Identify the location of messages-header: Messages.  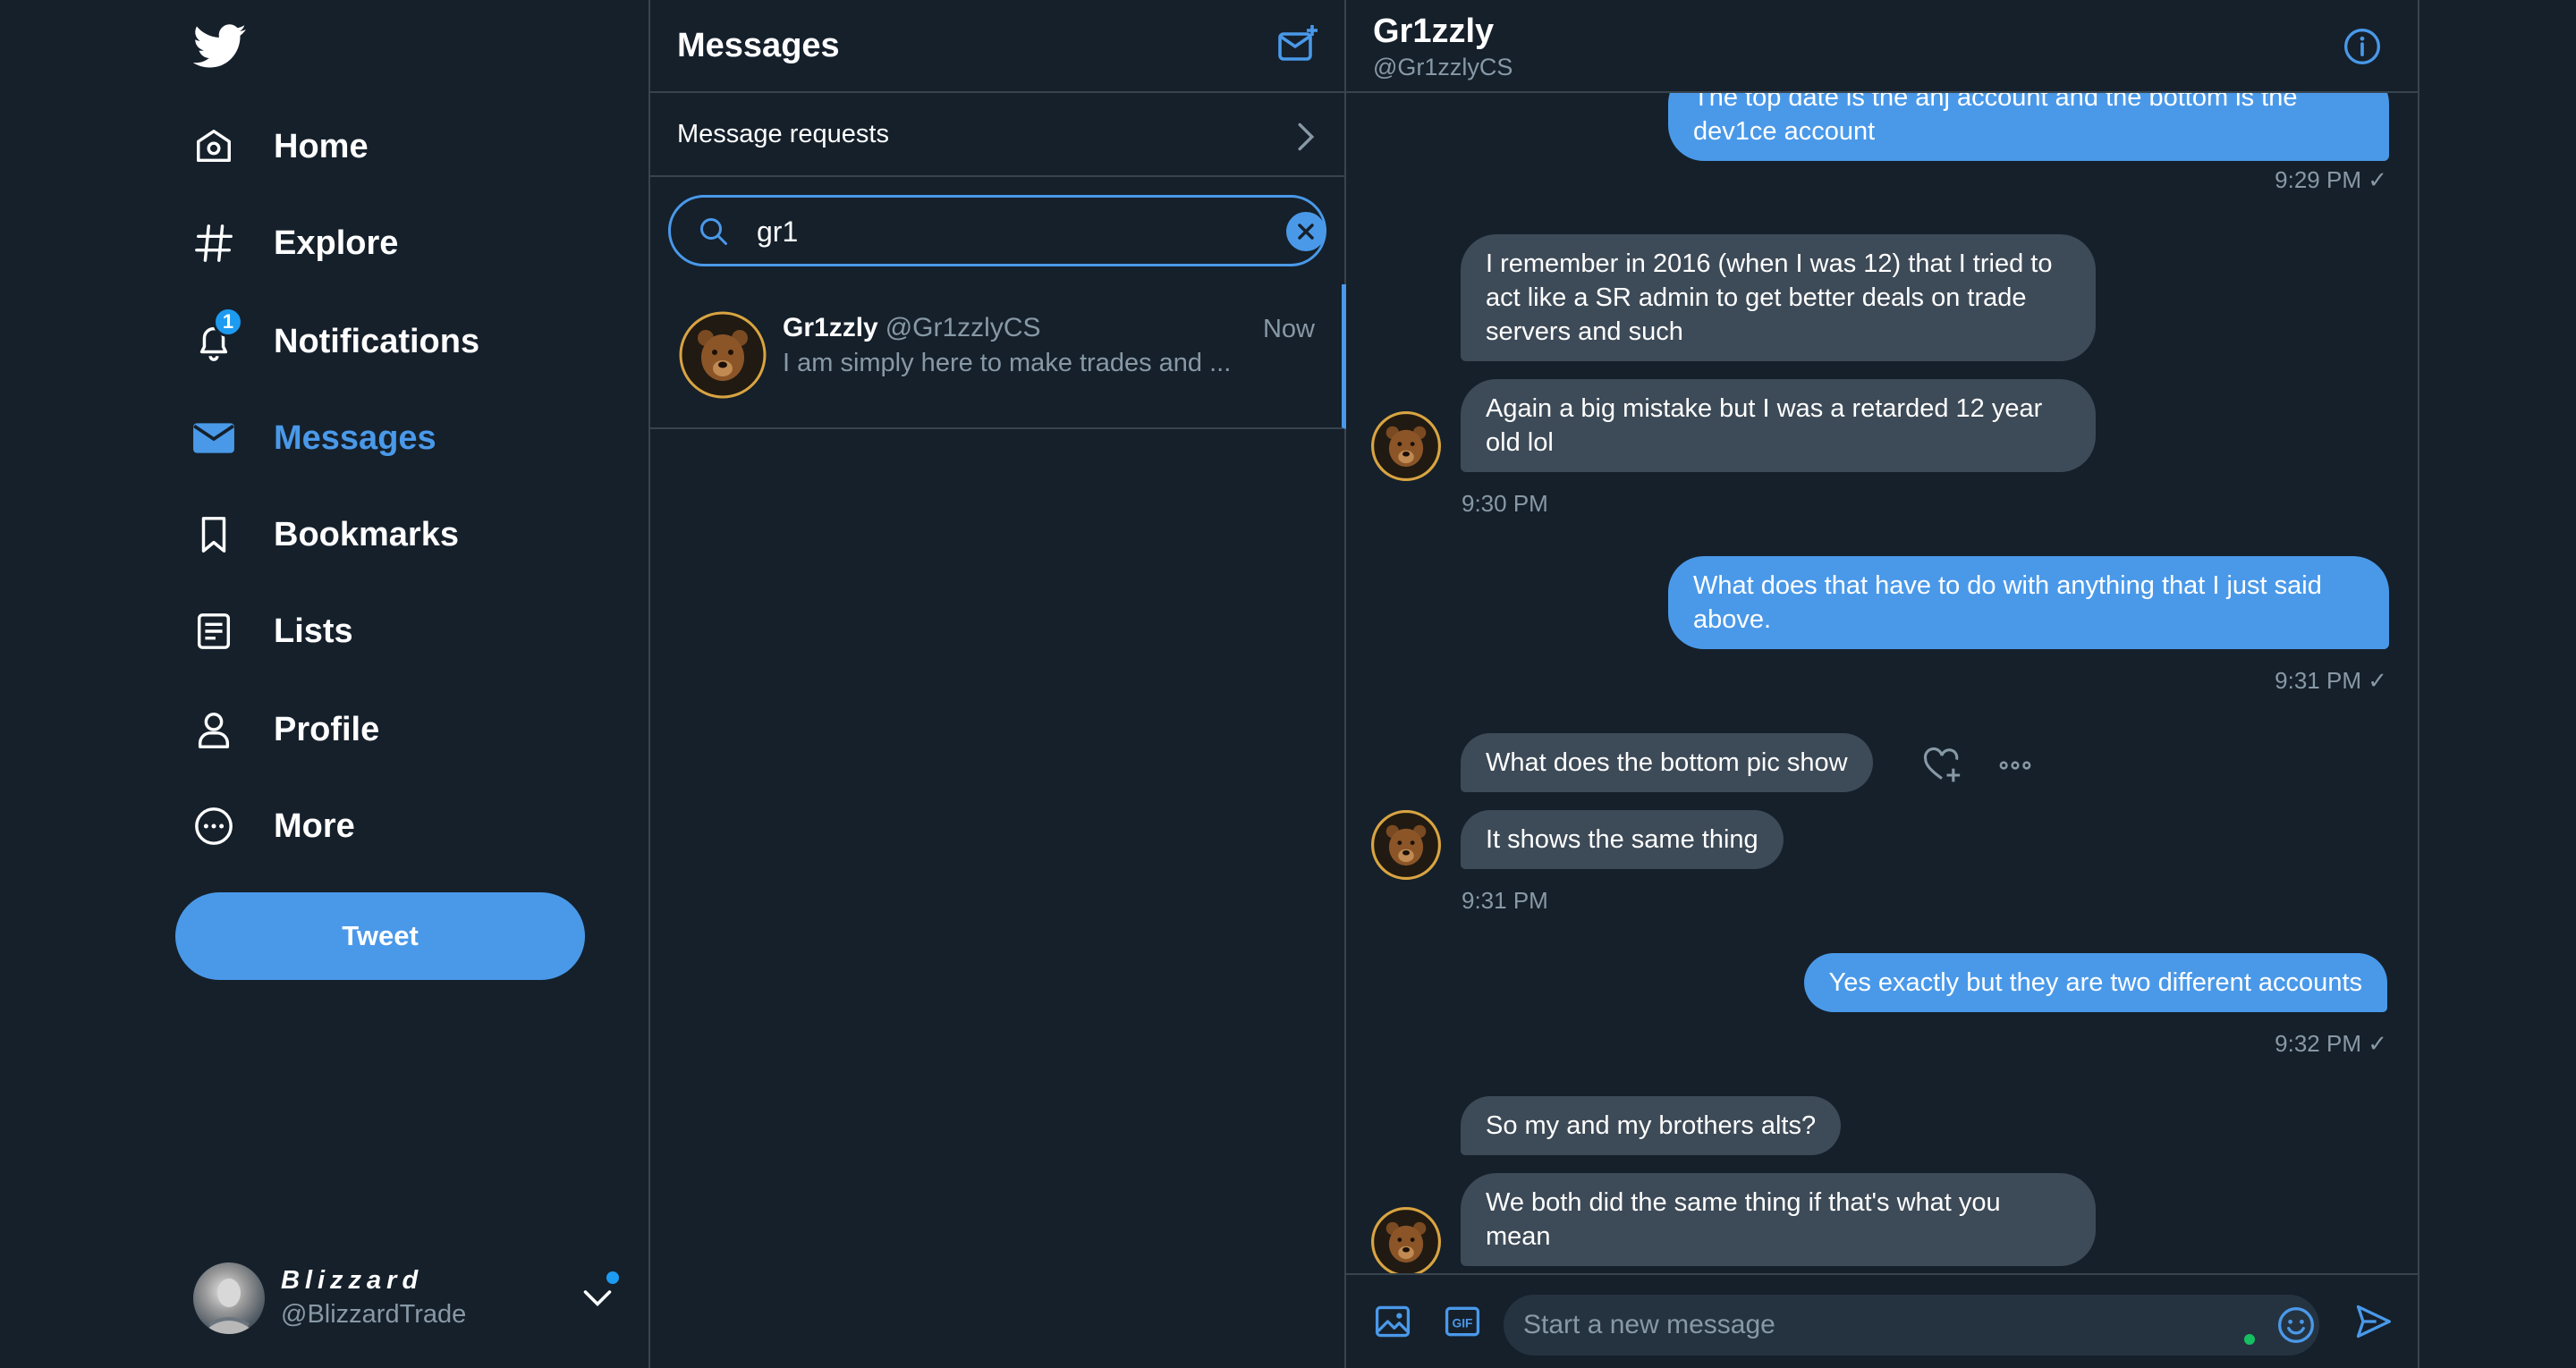
(997, 47).